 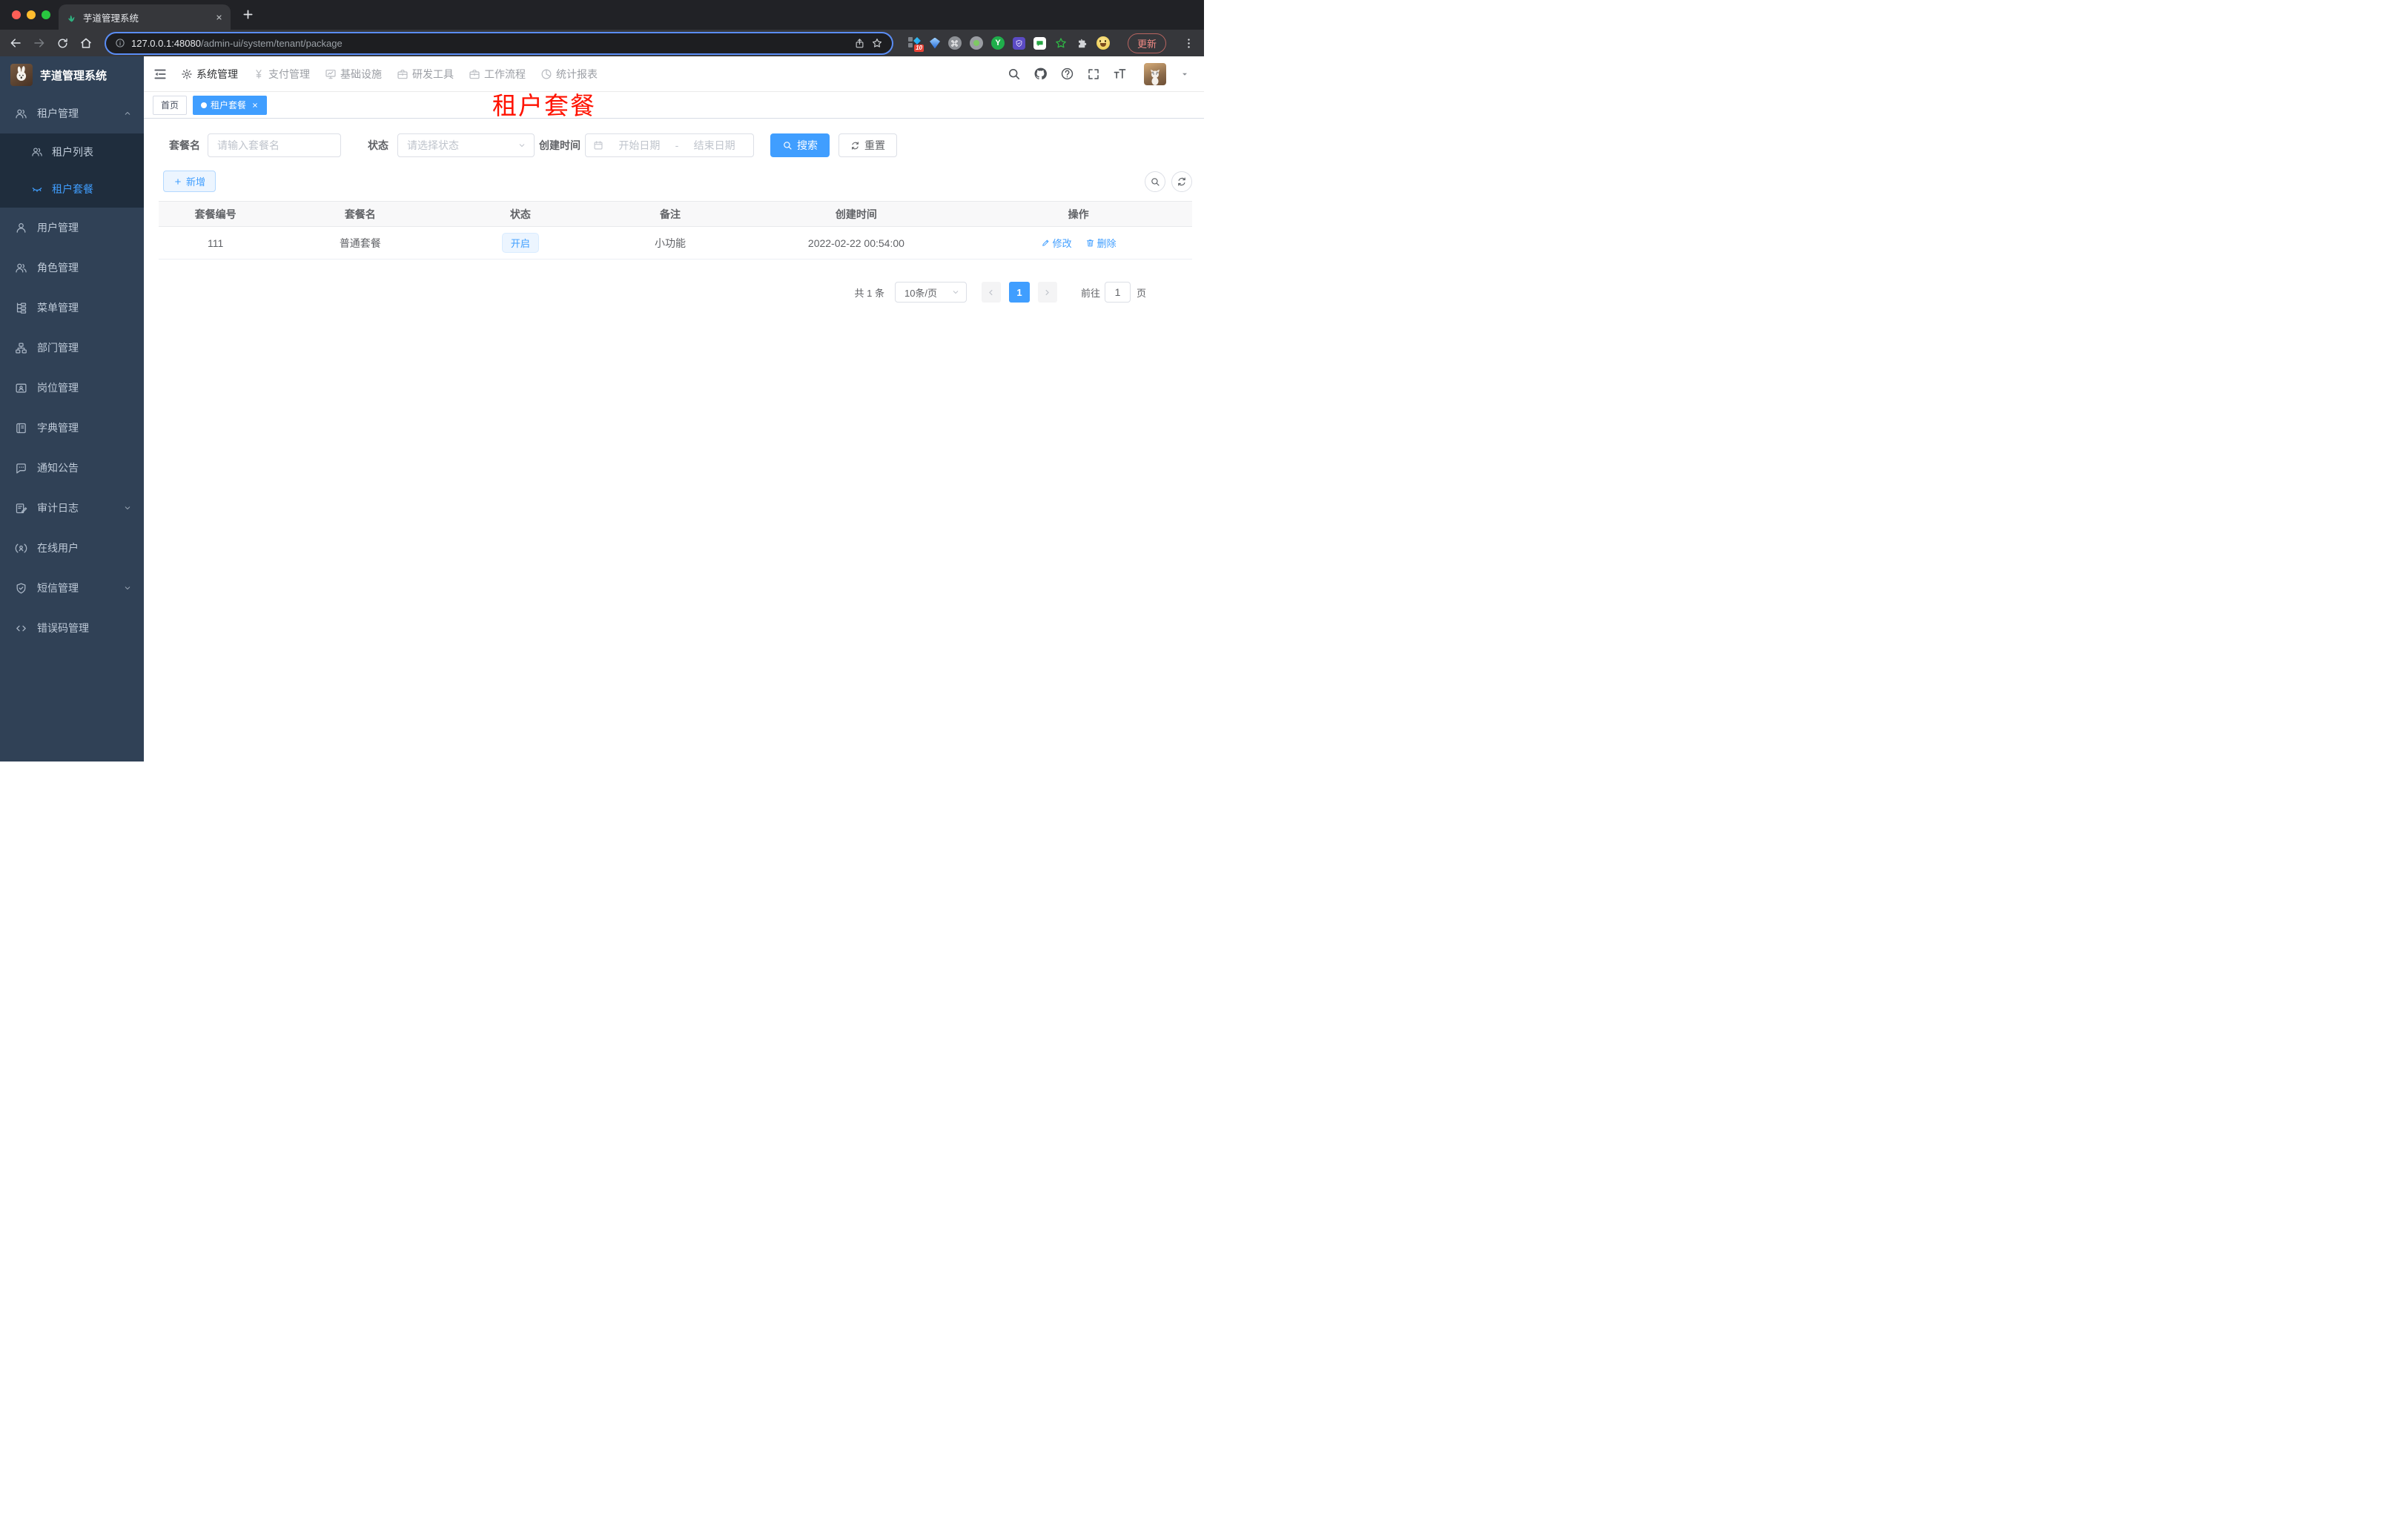 What do you see at coordinates (1155, 73) in the screenshot?
I see `avatar` at bounding box center [1155, 73].